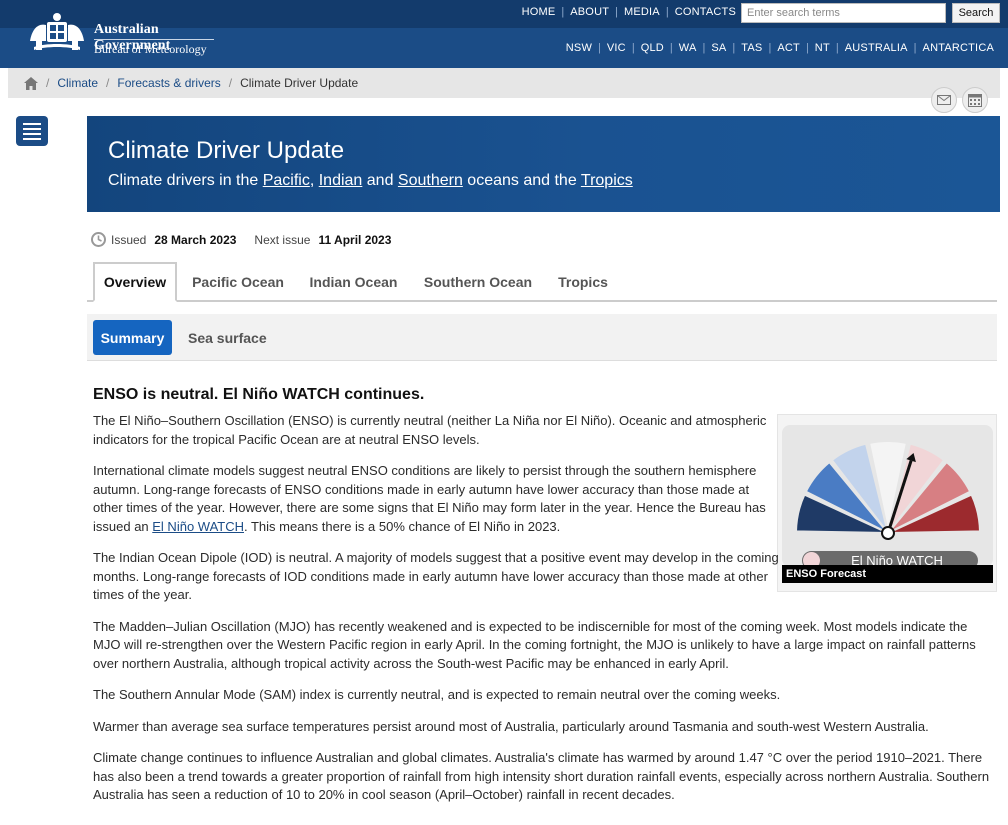 Image resolution: width=1008 pixels, height=825 pixels. What do you see at coordinates (32, 131) in the screenshot?
I see `menu-icon` at bounding box center [32, 131].